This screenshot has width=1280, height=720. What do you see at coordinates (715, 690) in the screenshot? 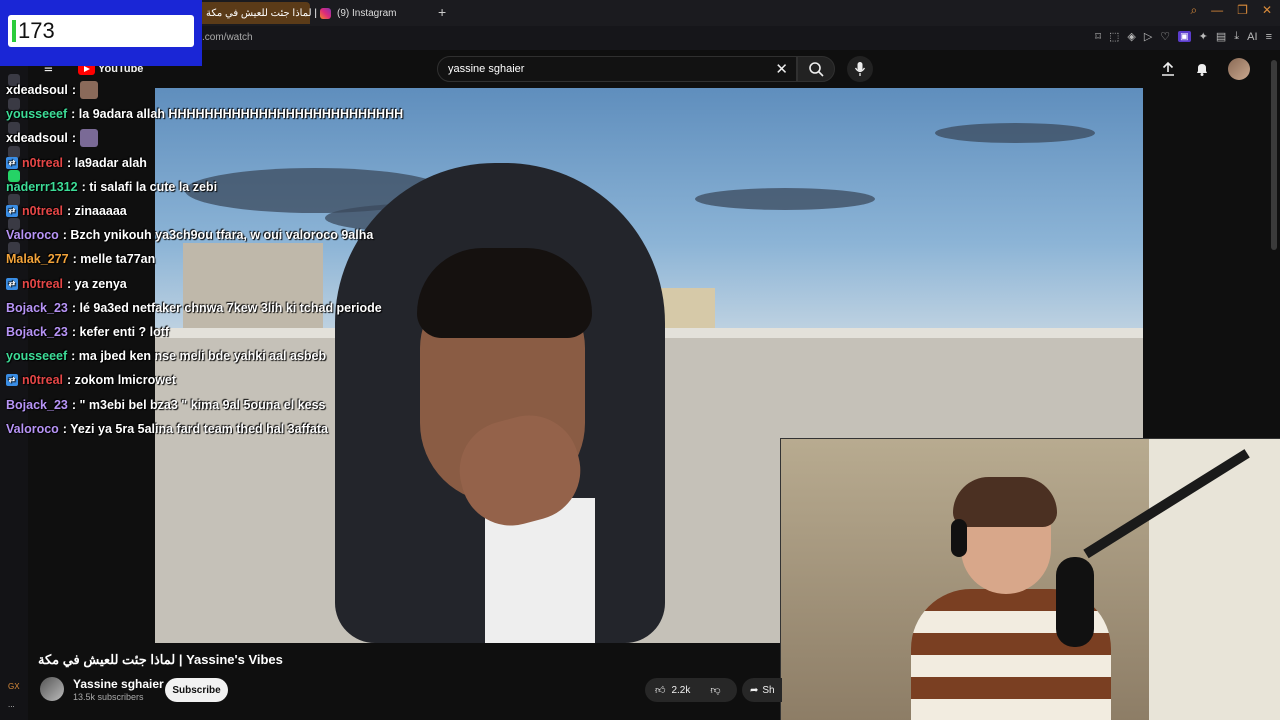
I see `dislike-icon: 👎︎` at bounding box center [715, 690].